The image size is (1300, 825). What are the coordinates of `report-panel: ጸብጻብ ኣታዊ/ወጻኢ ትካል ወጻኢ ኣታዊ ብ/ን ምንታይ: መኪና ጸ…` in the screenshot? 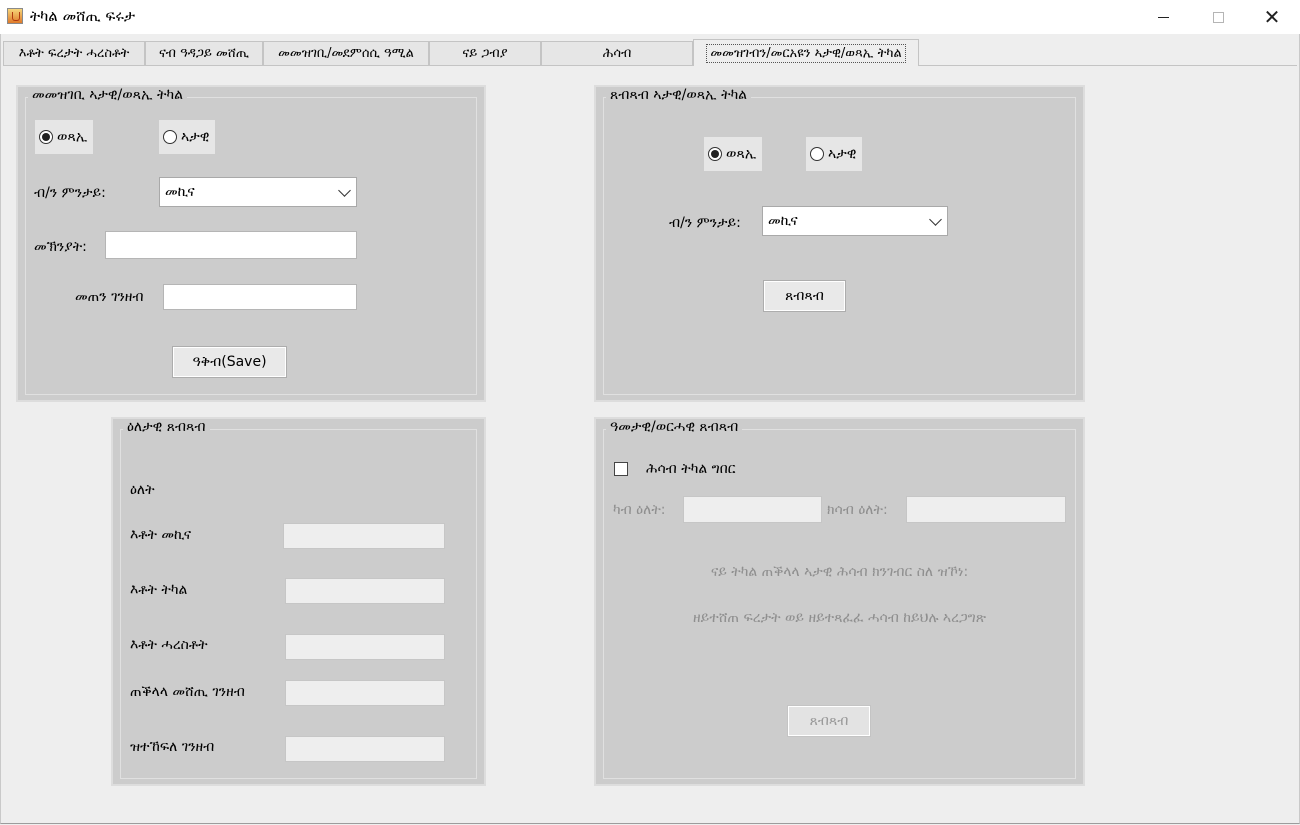 It's located at (839, 243).